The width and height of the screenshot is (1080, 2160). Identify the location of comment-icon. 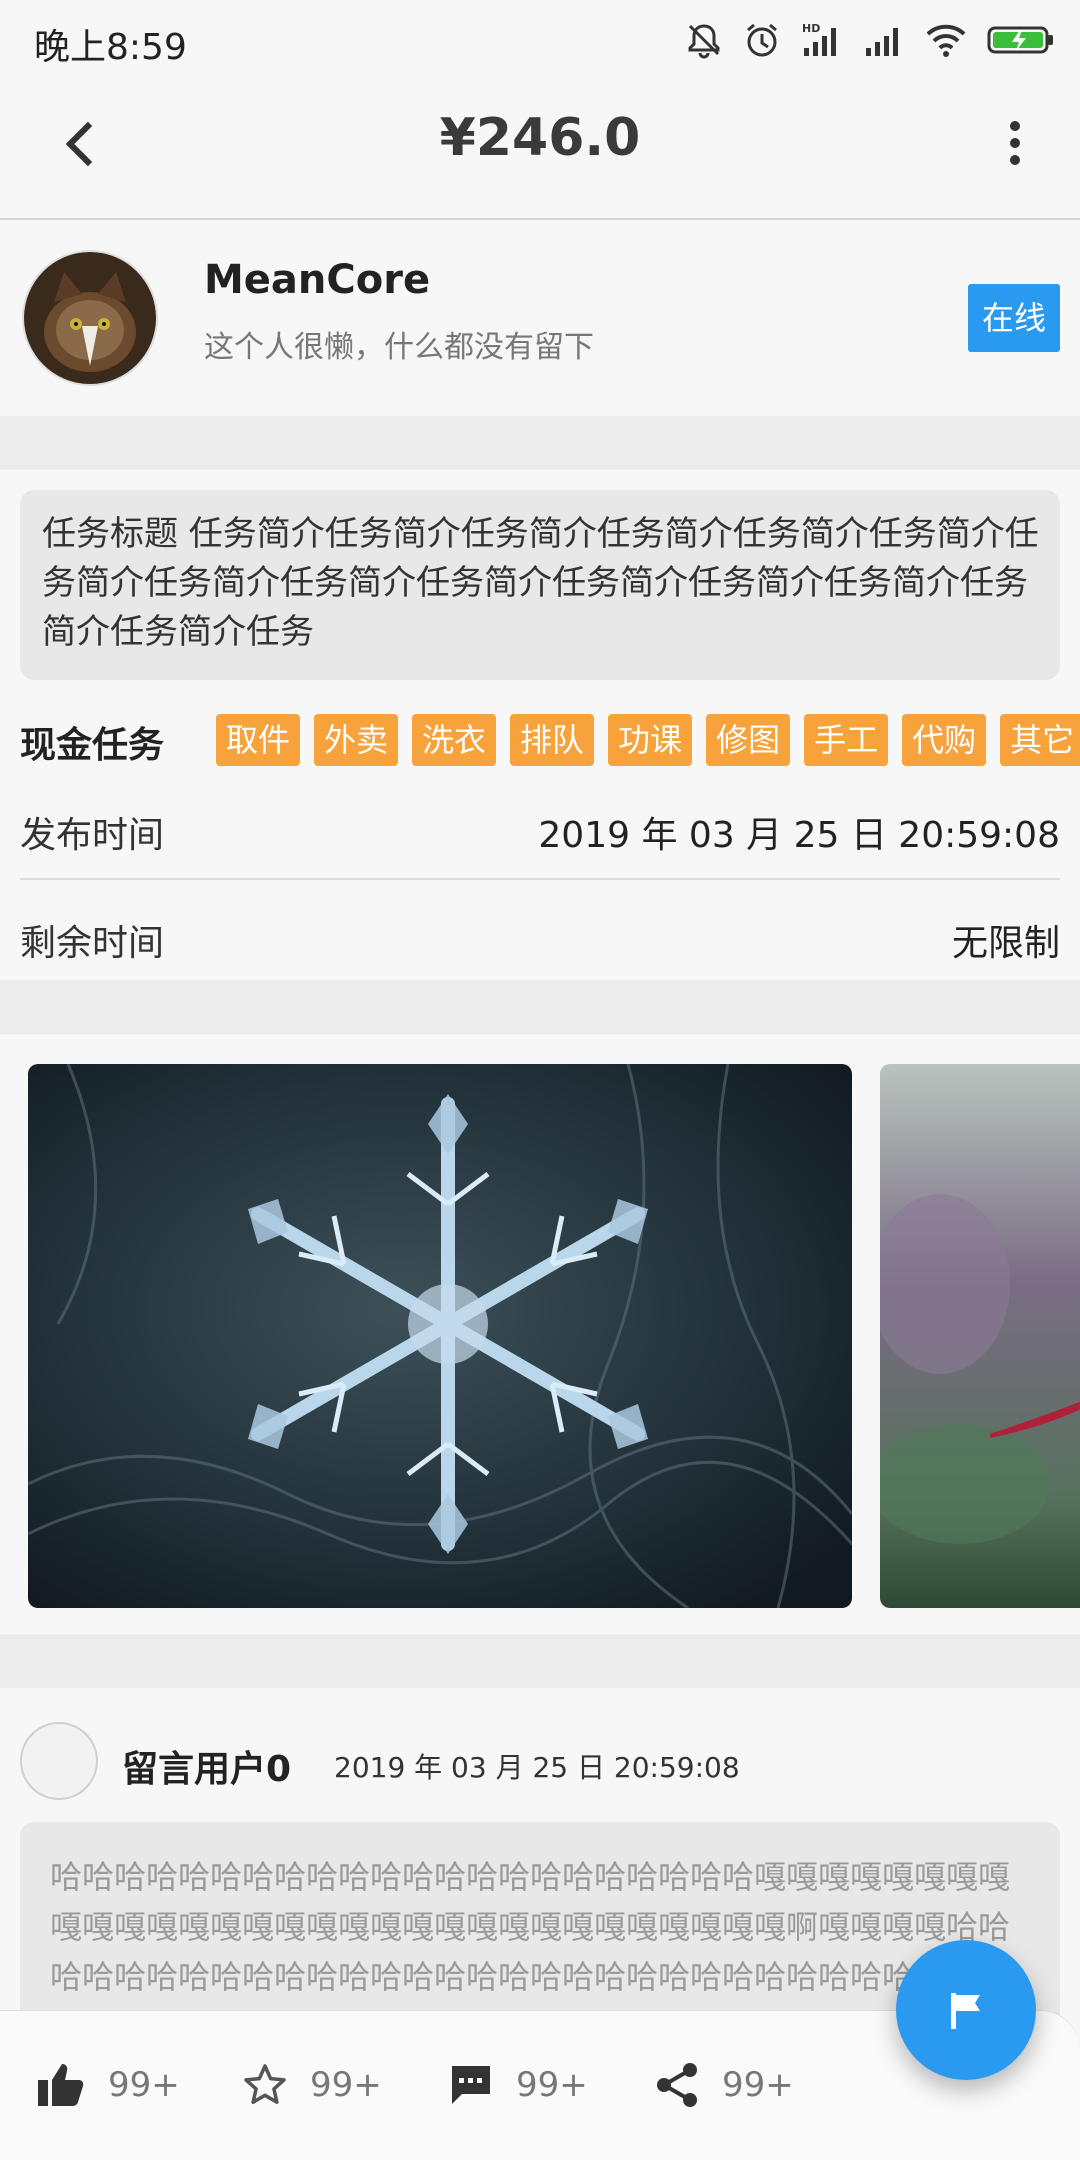
(471, 2085).